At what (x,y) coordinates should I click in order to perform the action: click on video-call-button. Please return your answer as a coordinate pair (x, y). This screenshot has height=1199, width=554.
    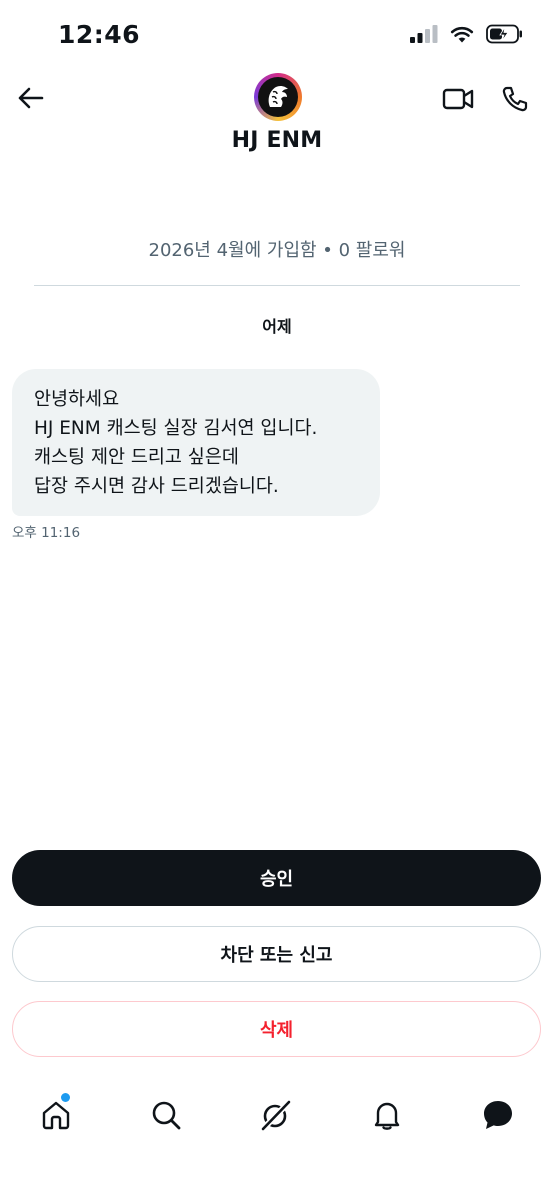
    Looking at the image, I should click on (458, 99).